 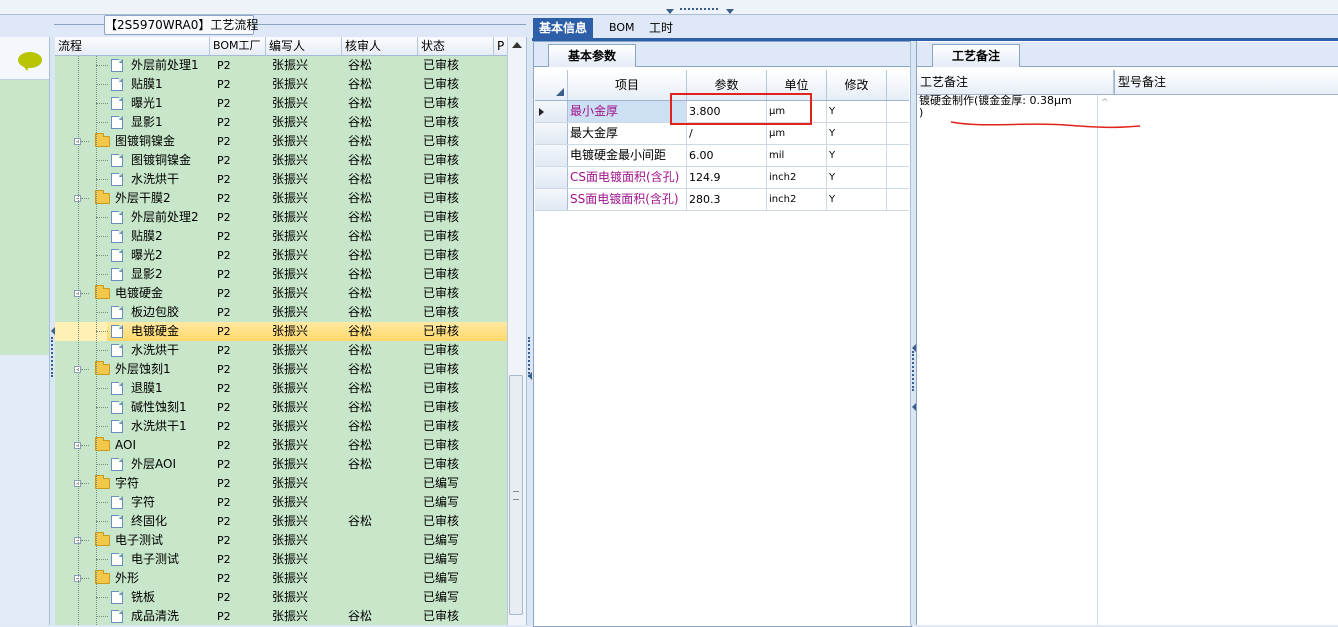 I want to click on tree-row: 终固化 P2 张振兴 谷松 已审核, so click(x=281, y=521).